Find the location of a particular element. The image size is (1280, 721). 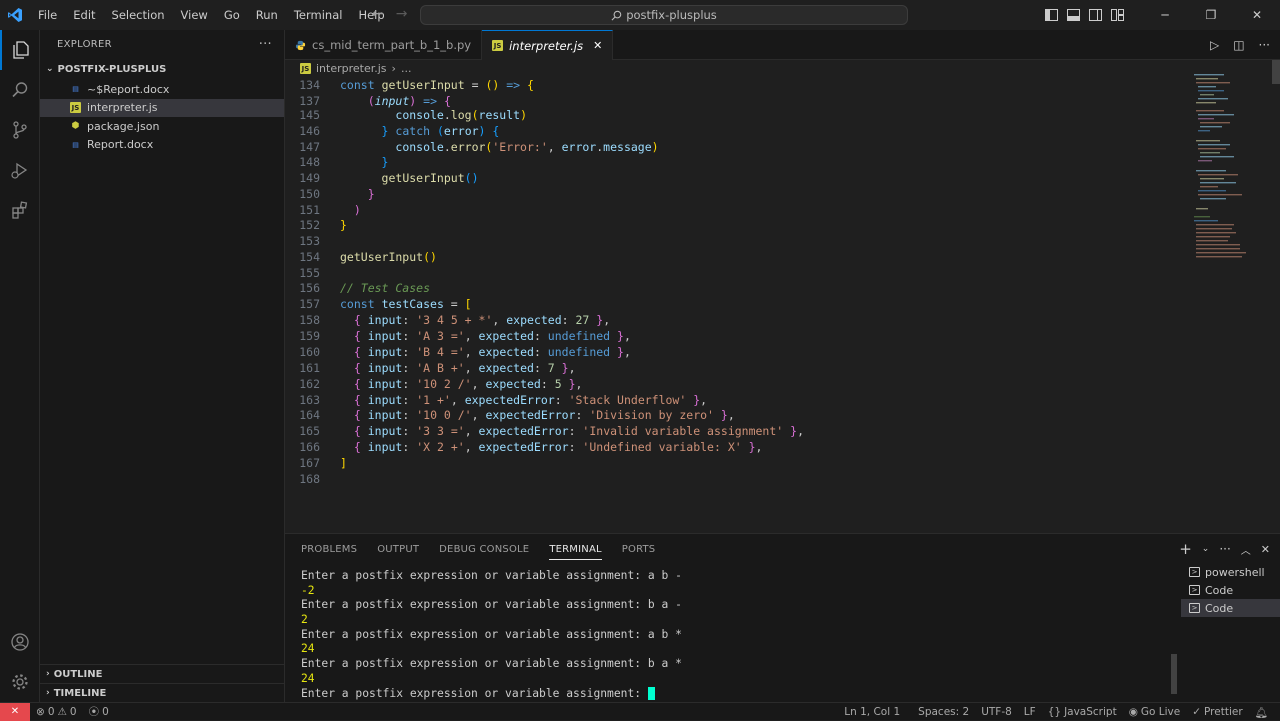

menu-view: View is located at coordinates (194, 15).